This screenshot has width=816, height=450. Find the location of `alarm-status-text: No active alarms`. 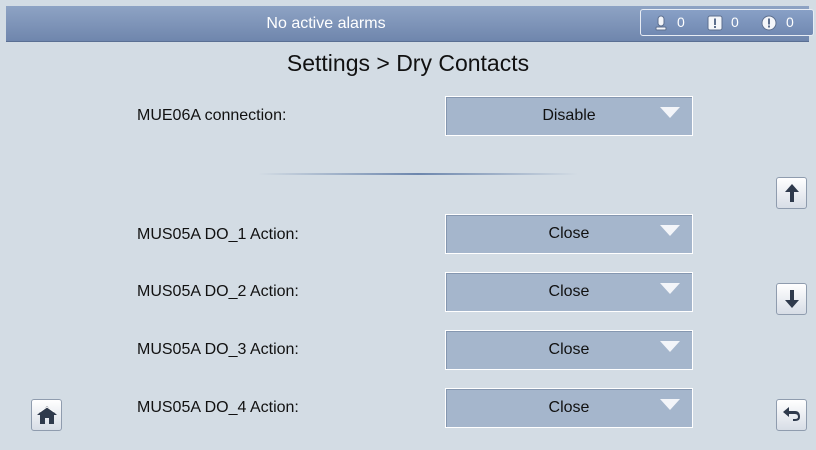

alarm-status-text: No active alarms is located at coordinates (326, 23).